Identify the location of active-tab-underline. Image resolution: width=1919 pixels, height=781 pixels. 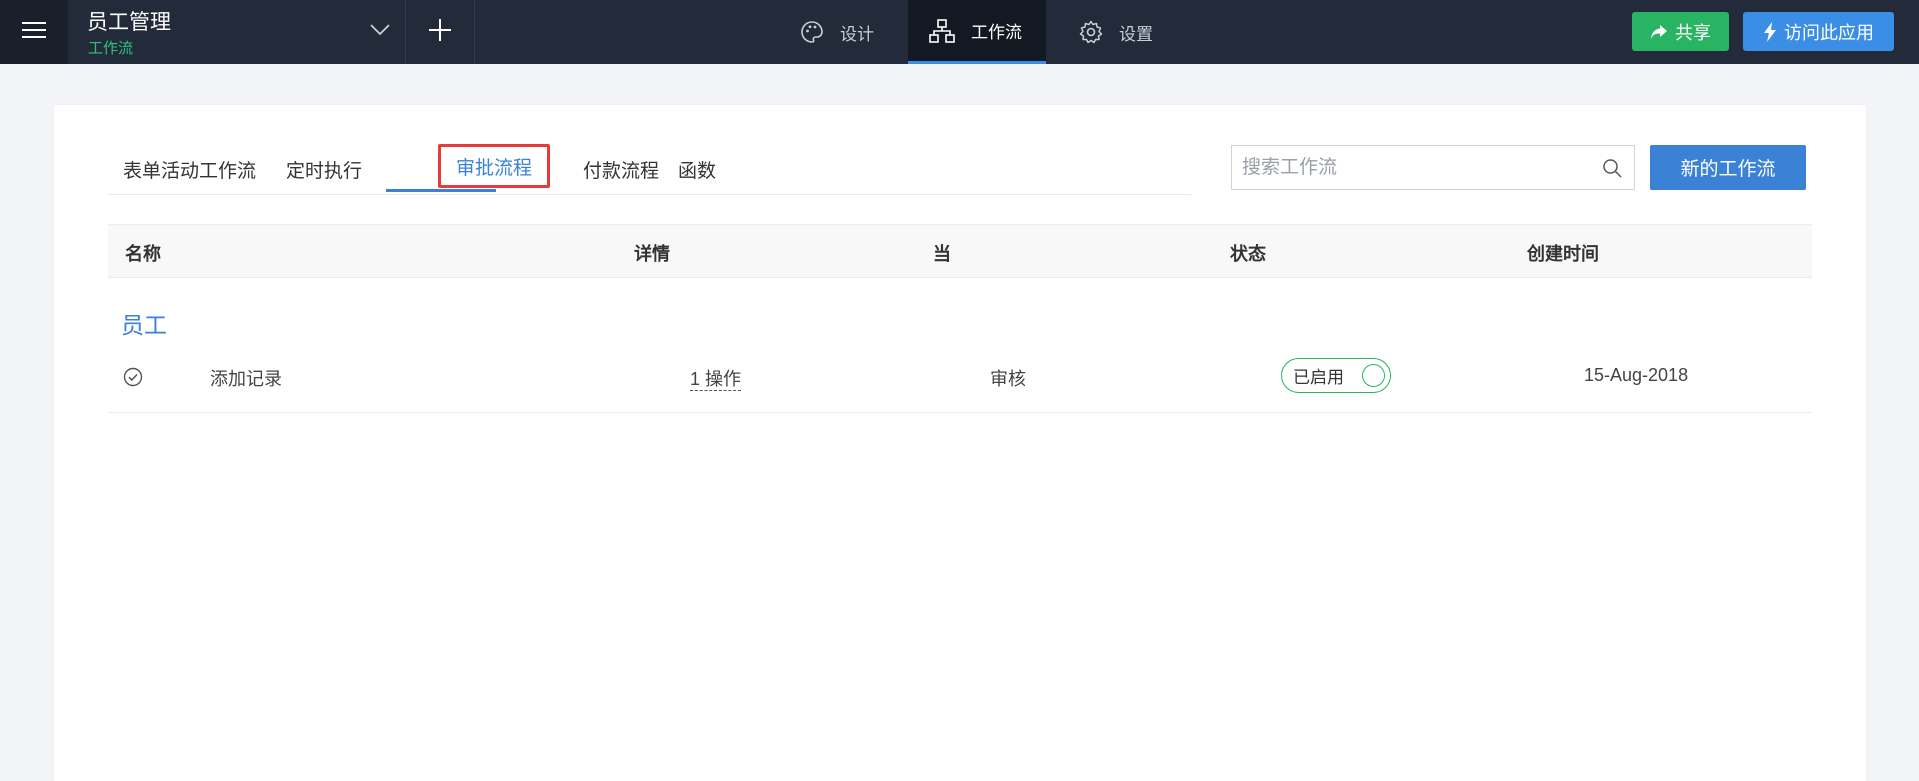
(441, 190).